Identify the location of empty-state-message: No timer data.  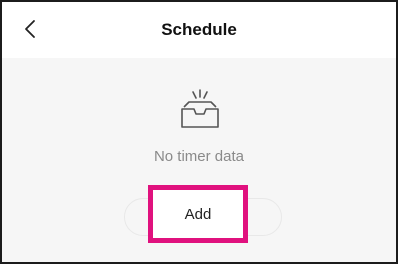
(199, 156).